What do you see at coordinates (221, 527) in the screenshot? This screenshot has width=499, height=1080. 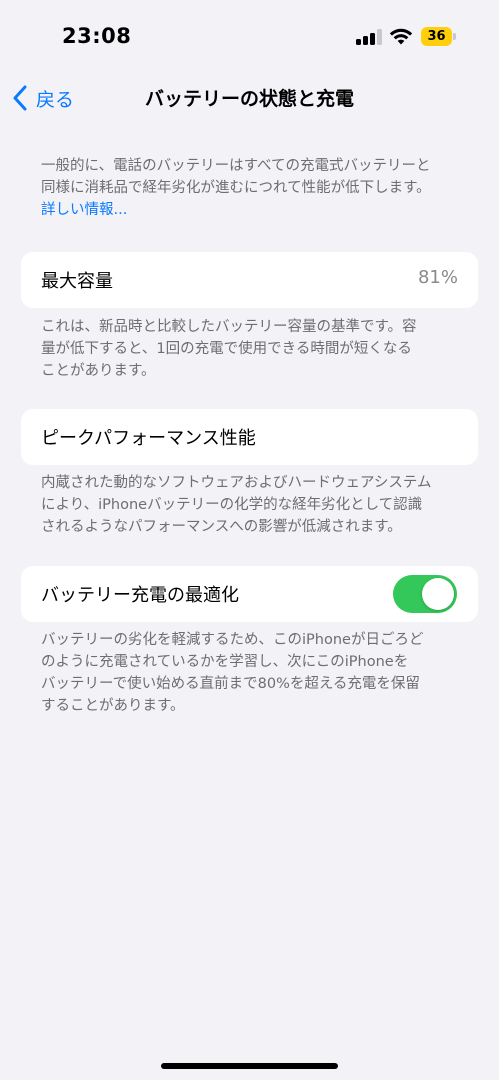 I see `peak-performance-desc-line-3: されるようなパフォーマンスへの影響が低減されます。` at bounding box center [221, 527].